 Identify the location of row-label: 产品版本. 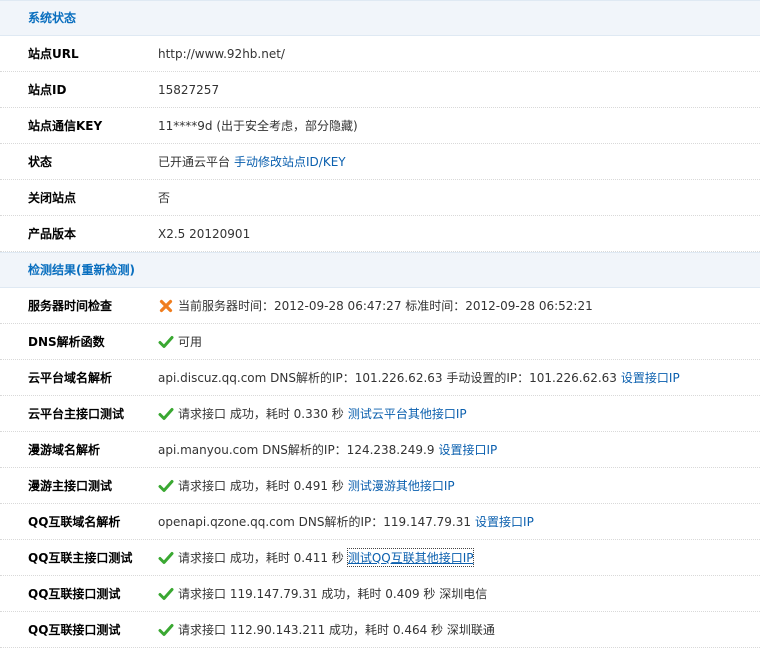
(52, 234).